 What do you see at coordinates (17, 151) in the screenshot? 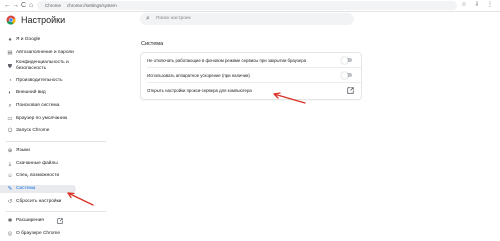
I see `sidebar-item-languages: ⊕ Языки` at bounding box center [17, 151].